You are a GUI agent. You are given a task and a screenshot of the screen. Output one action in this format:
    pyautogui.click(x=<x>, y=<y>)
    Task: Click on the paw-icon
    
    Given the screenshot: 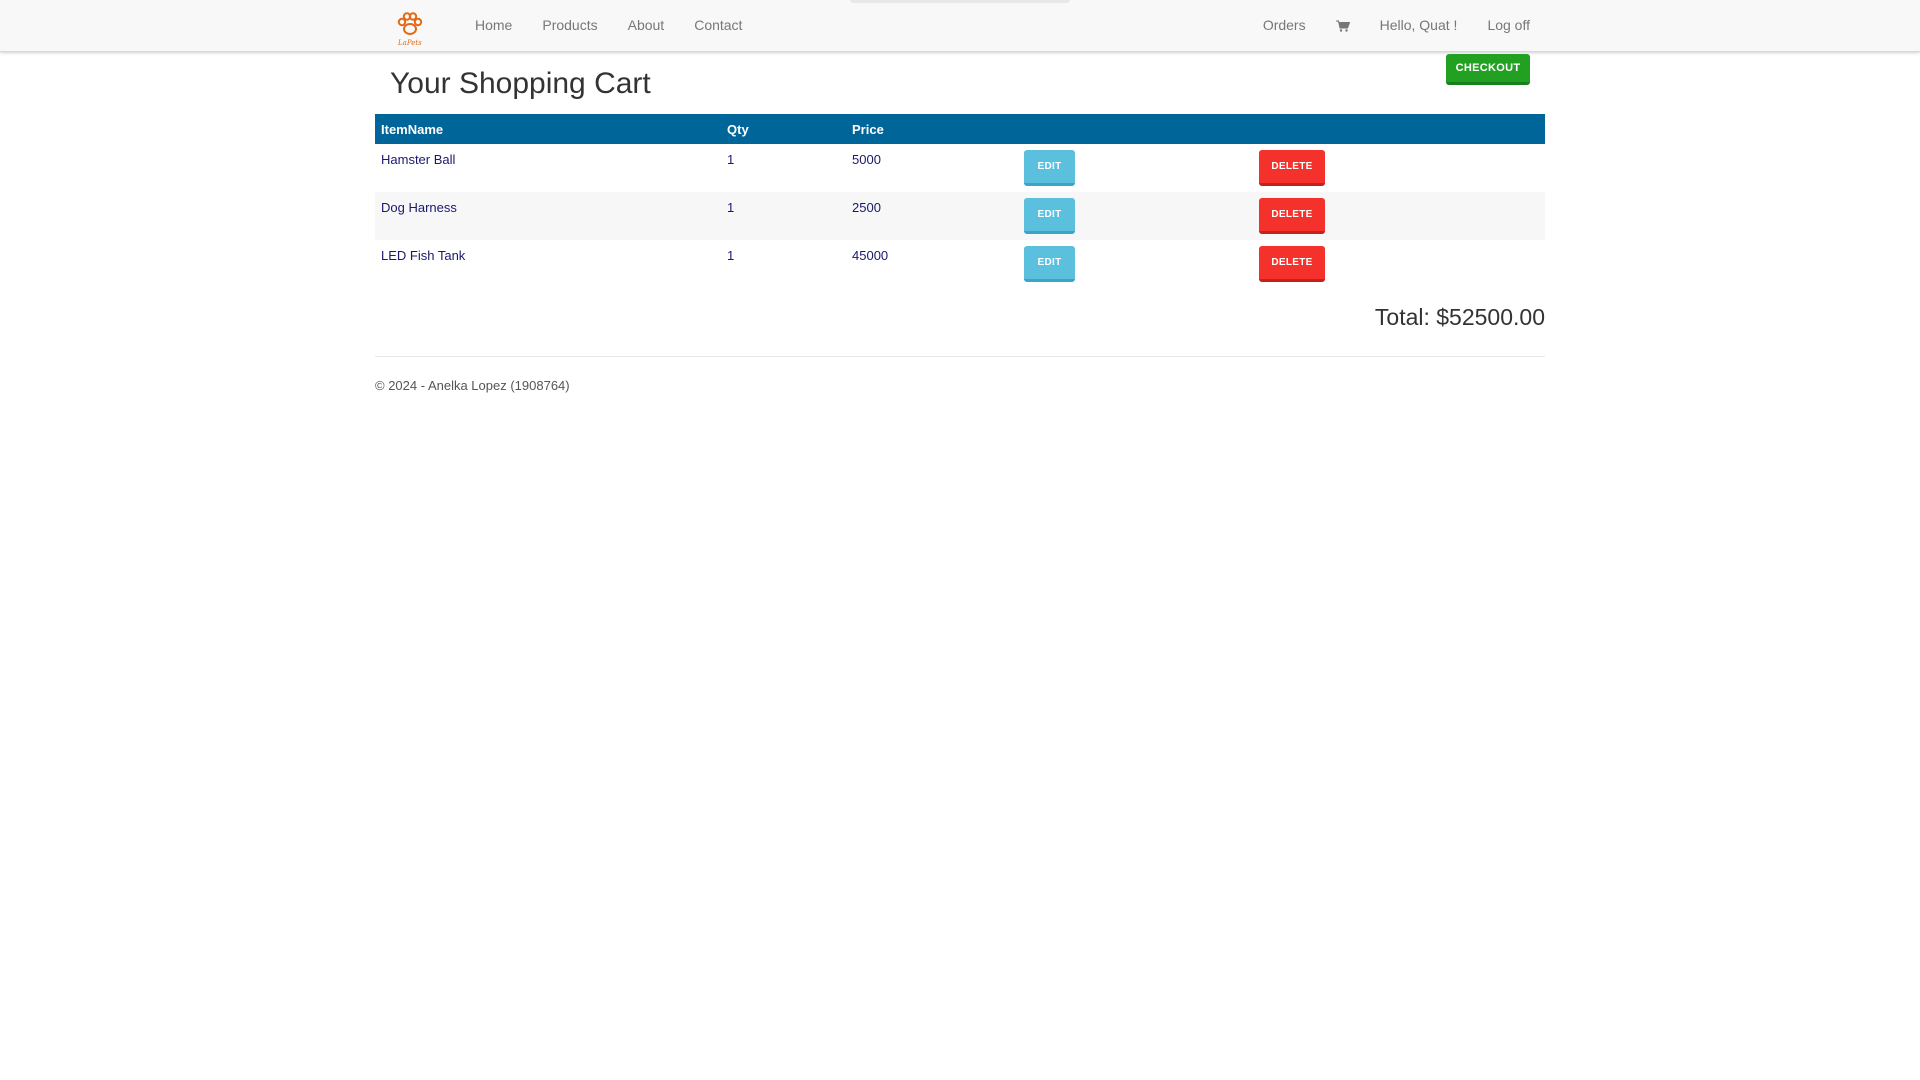 What is the action you would take?
    pyautogui.click(x=410, y=23)
    